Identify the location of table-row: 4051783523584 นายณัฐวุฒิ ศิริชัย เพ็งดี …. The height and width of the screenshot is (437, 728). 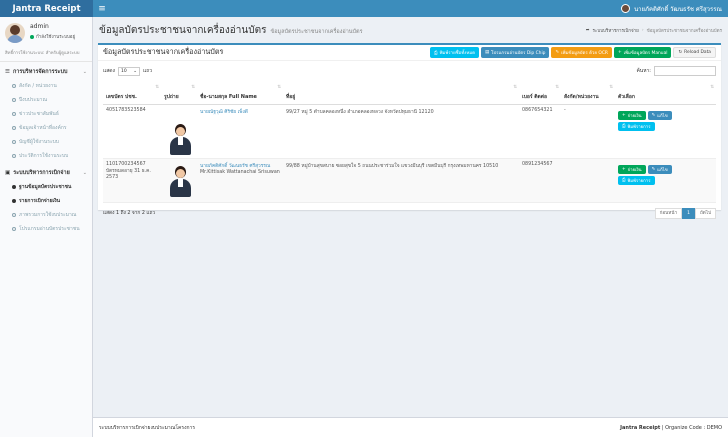
(409, 131).